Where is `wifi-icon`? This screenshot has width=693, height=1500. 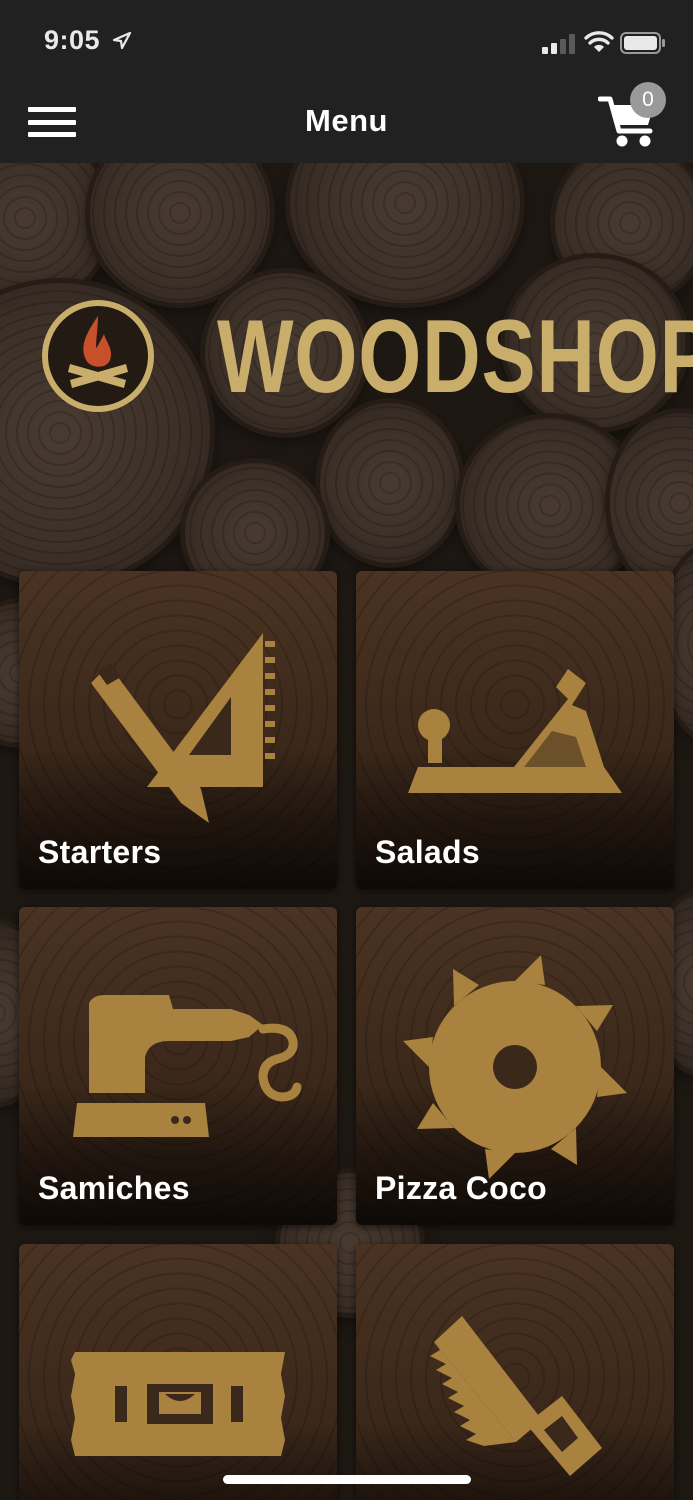
wifi-icon is located at coordinates (599, 41).